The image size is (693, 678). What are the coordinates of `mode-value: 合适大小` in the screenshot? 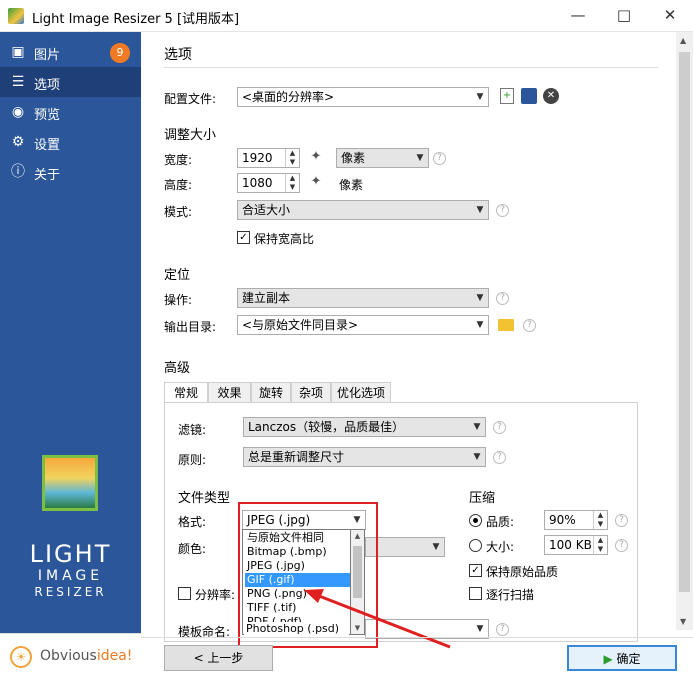 It's located at (266, 210).